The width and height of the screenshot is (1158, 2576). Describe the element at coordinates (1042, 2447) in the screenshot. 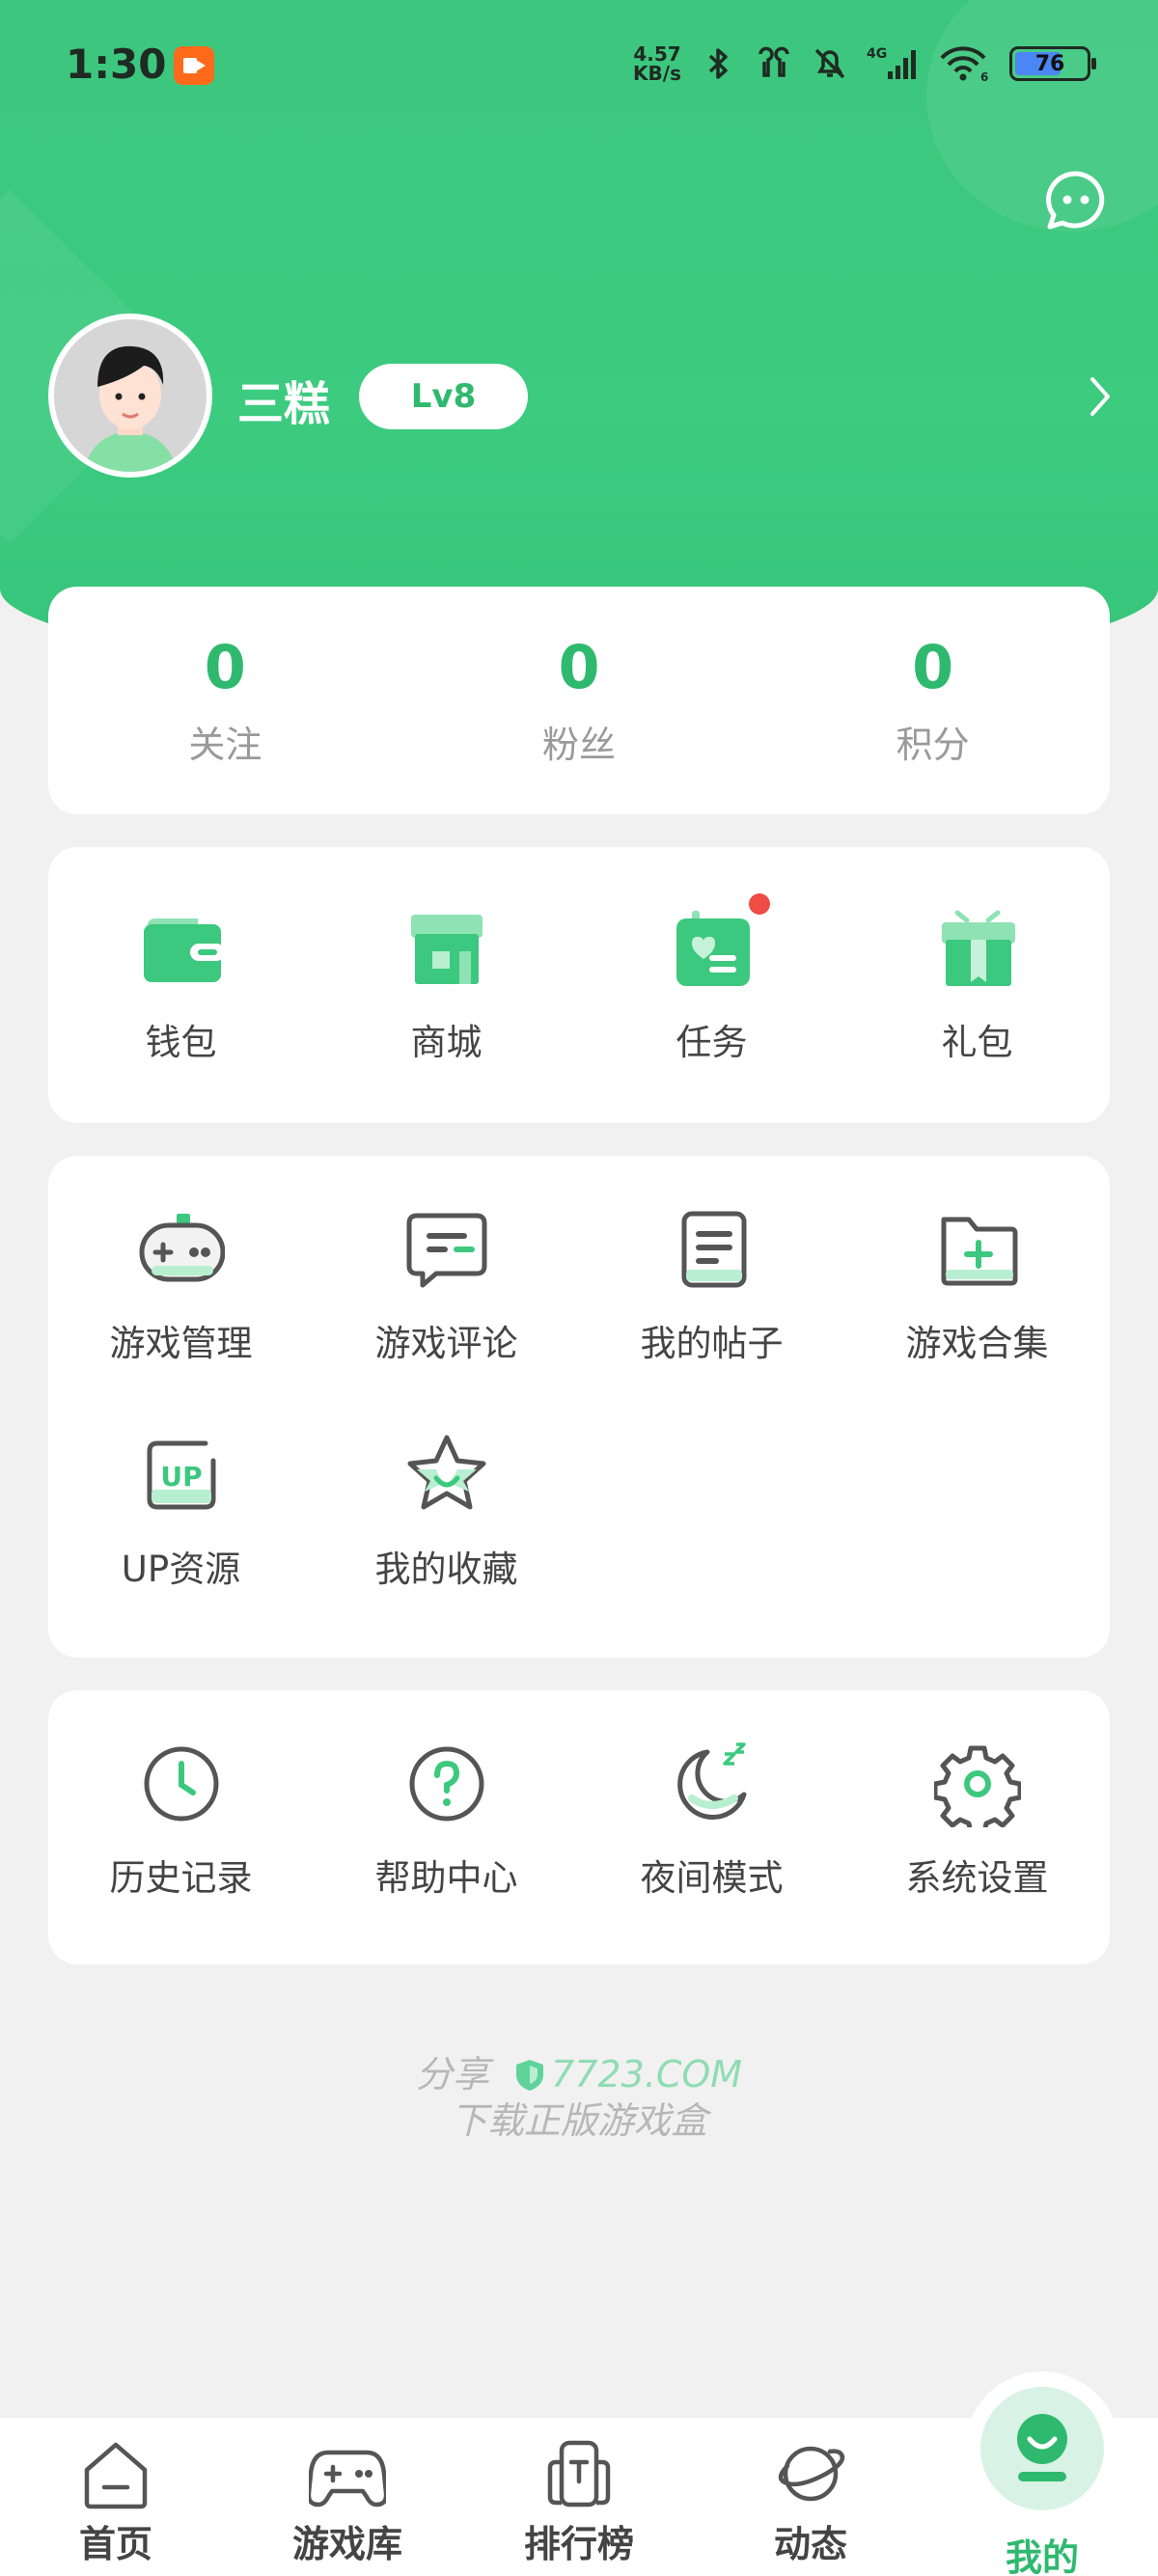

I see `profile-icon` at that location.